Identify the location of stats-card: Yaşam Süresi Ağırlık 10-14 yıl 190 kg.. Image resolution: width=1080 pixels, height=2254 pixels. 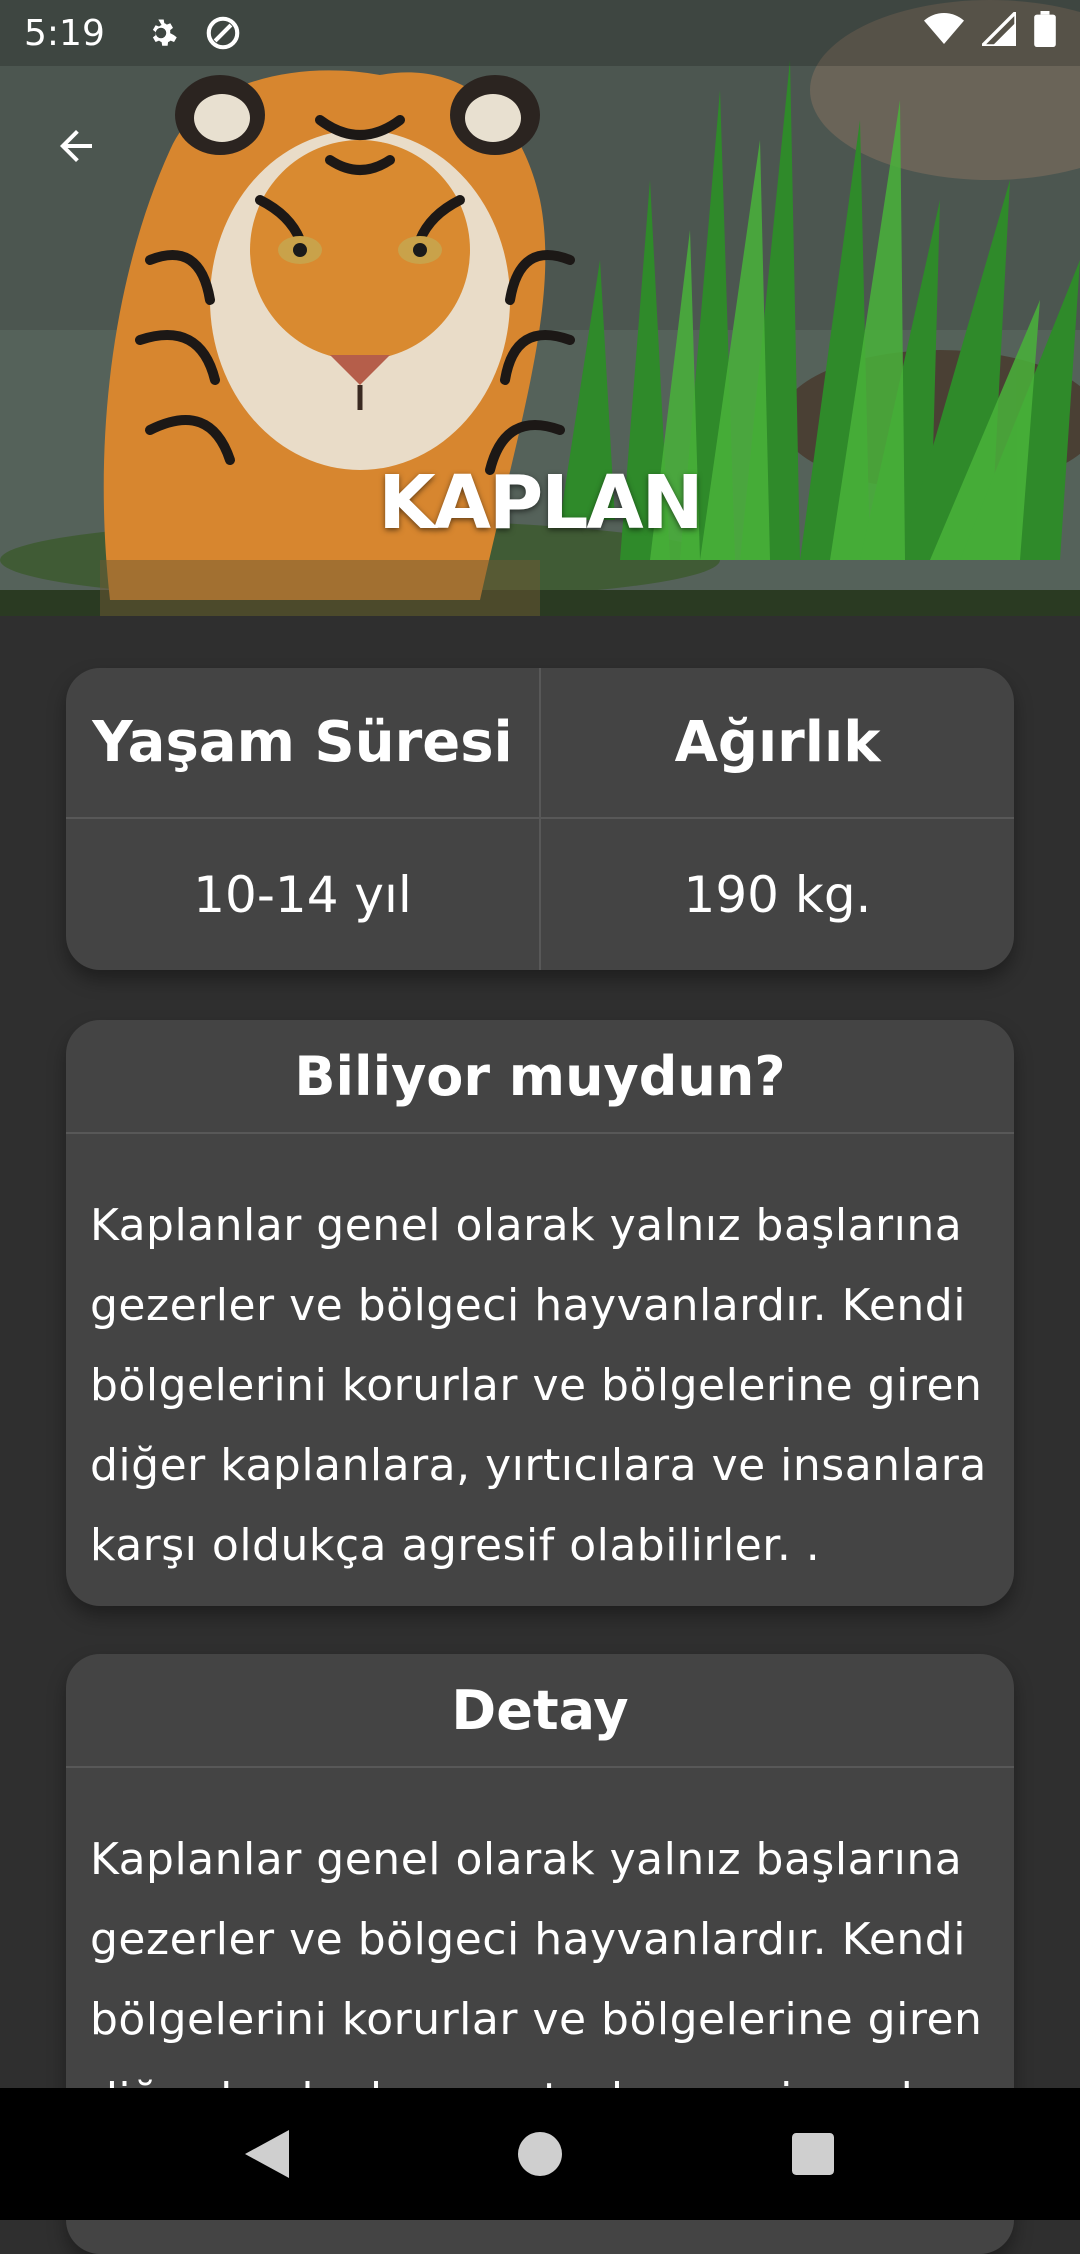
(540, 819).